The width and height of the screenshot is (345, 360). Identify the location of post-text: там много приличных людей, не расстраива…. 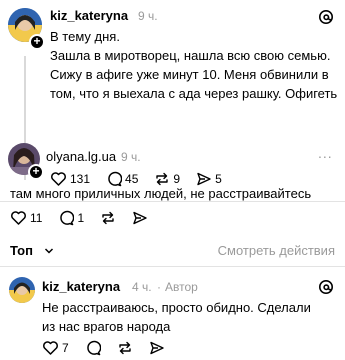
(161, 193).